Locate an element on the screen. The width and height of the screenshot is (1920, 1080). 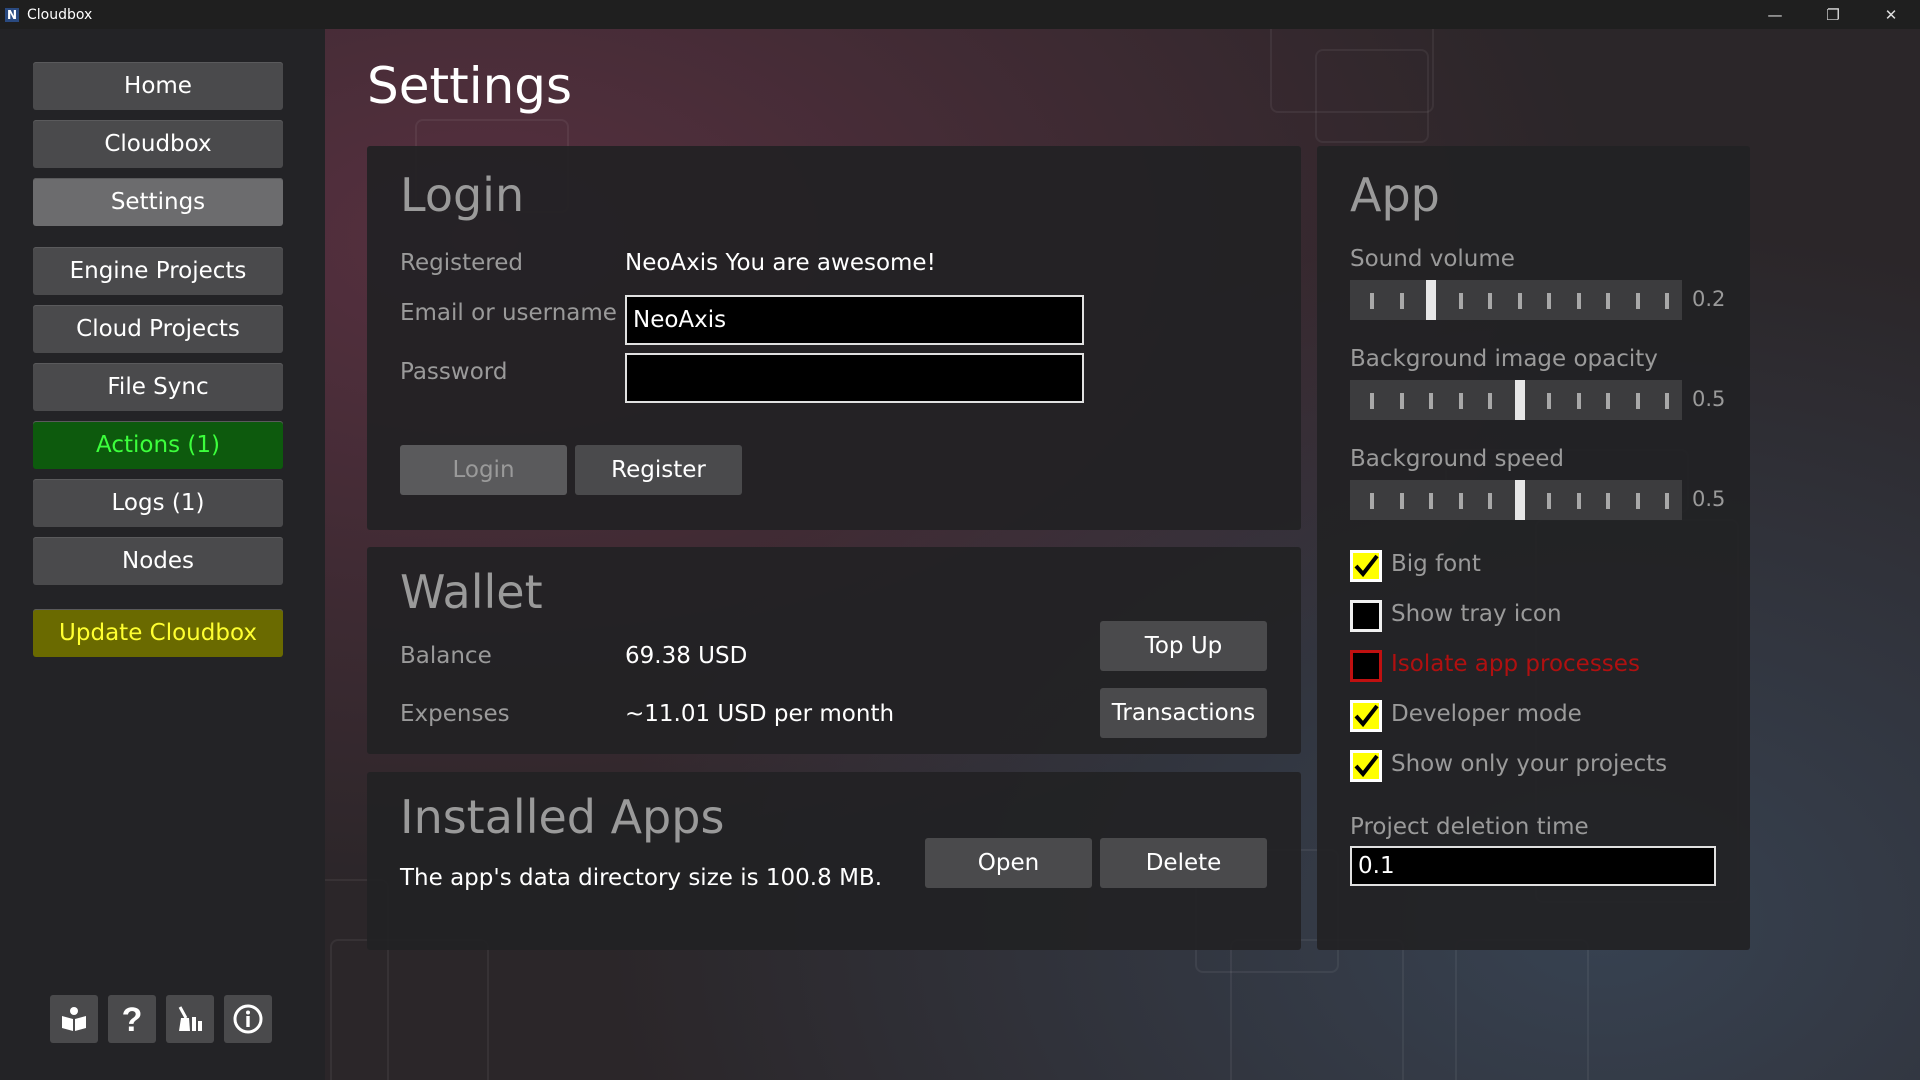
developer-mode-checkbox is located at coordinates (1366, 716).